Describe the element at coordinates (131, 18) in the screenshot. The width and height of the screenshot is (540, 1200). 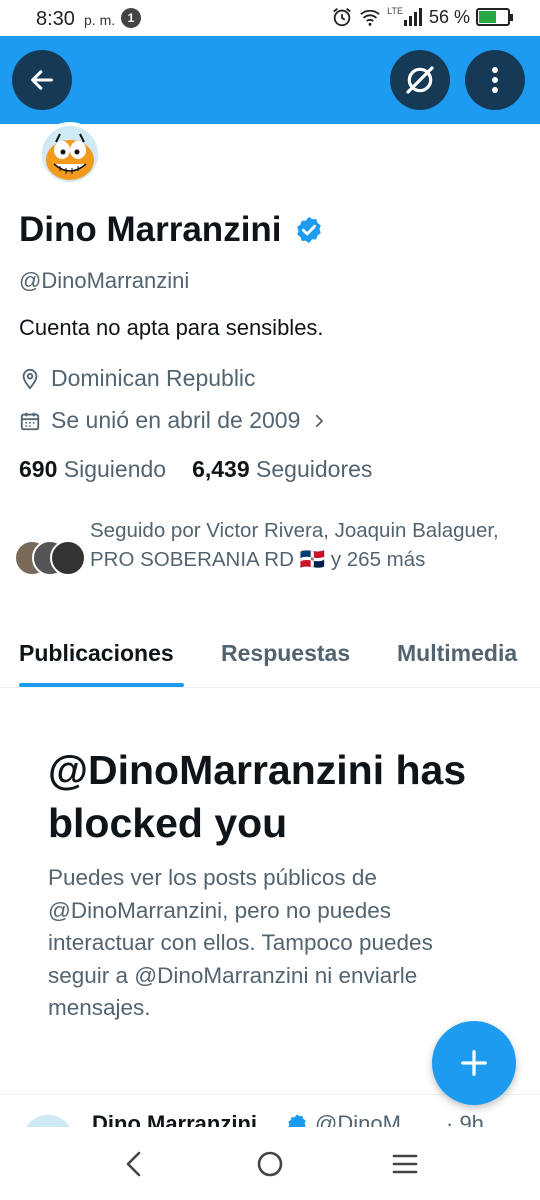
I see `notification-count-badge: 1` at that location.